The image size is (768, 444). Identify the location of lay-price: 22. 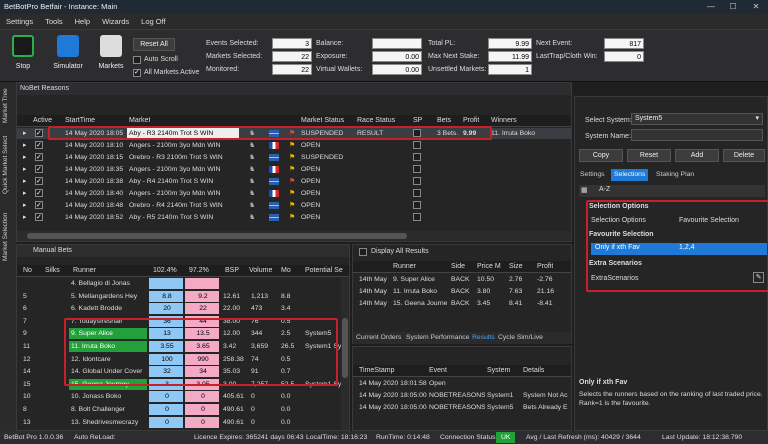
(202, 309).